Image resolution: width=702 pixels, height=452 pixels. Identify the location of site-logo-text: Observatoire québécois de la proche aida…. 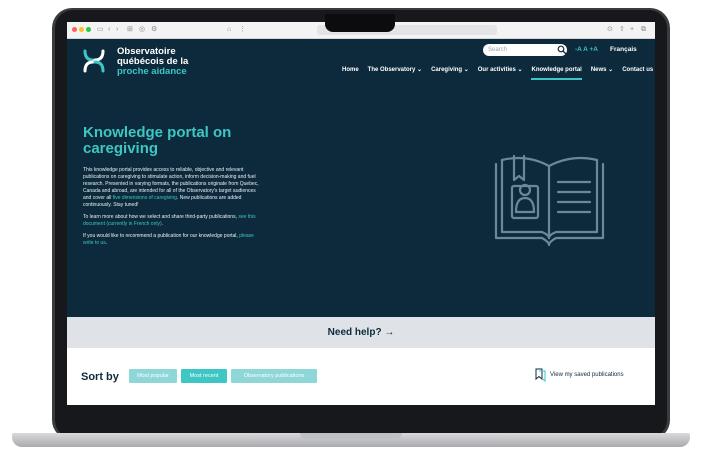
(152, 62).